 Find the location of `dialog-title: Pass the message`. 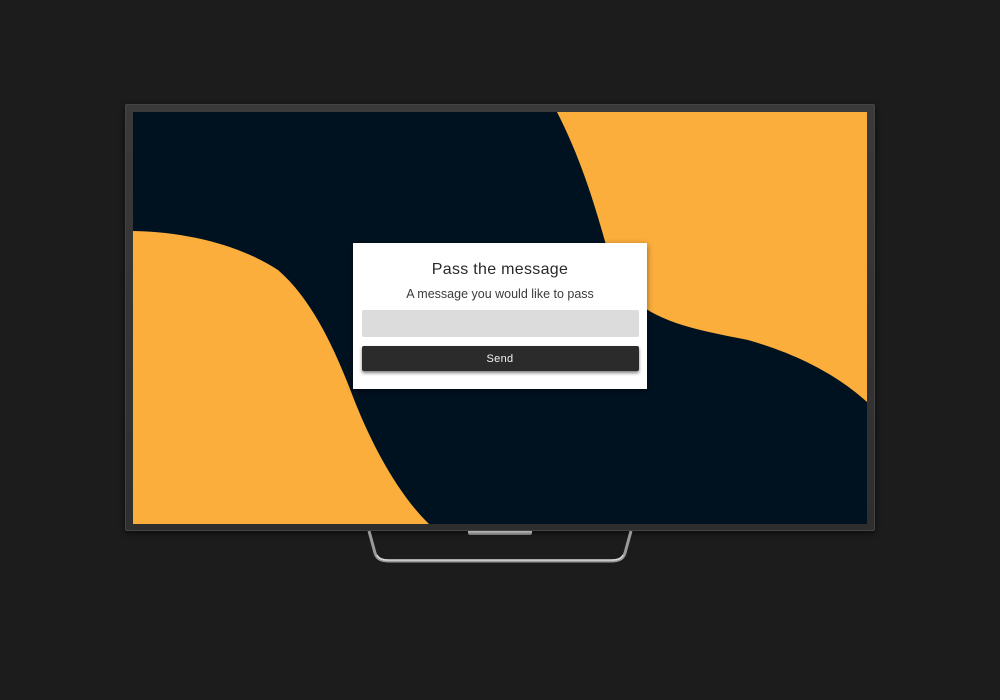

dialog-title: Pass the message is located at coordinates (500, 269).